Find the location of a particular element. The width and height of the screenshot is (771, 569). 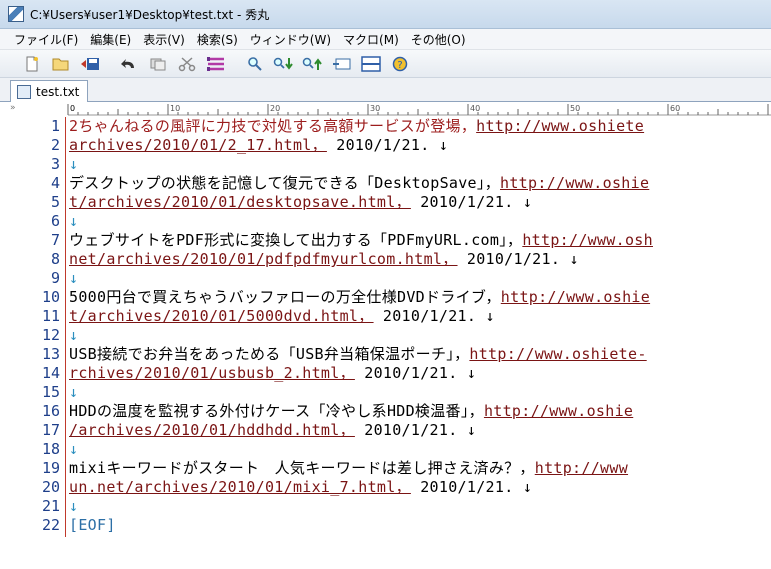

line-content: archives/2010/01/2_17.html， 2010/1/21. ↓ is located at coordinates (258, 145).